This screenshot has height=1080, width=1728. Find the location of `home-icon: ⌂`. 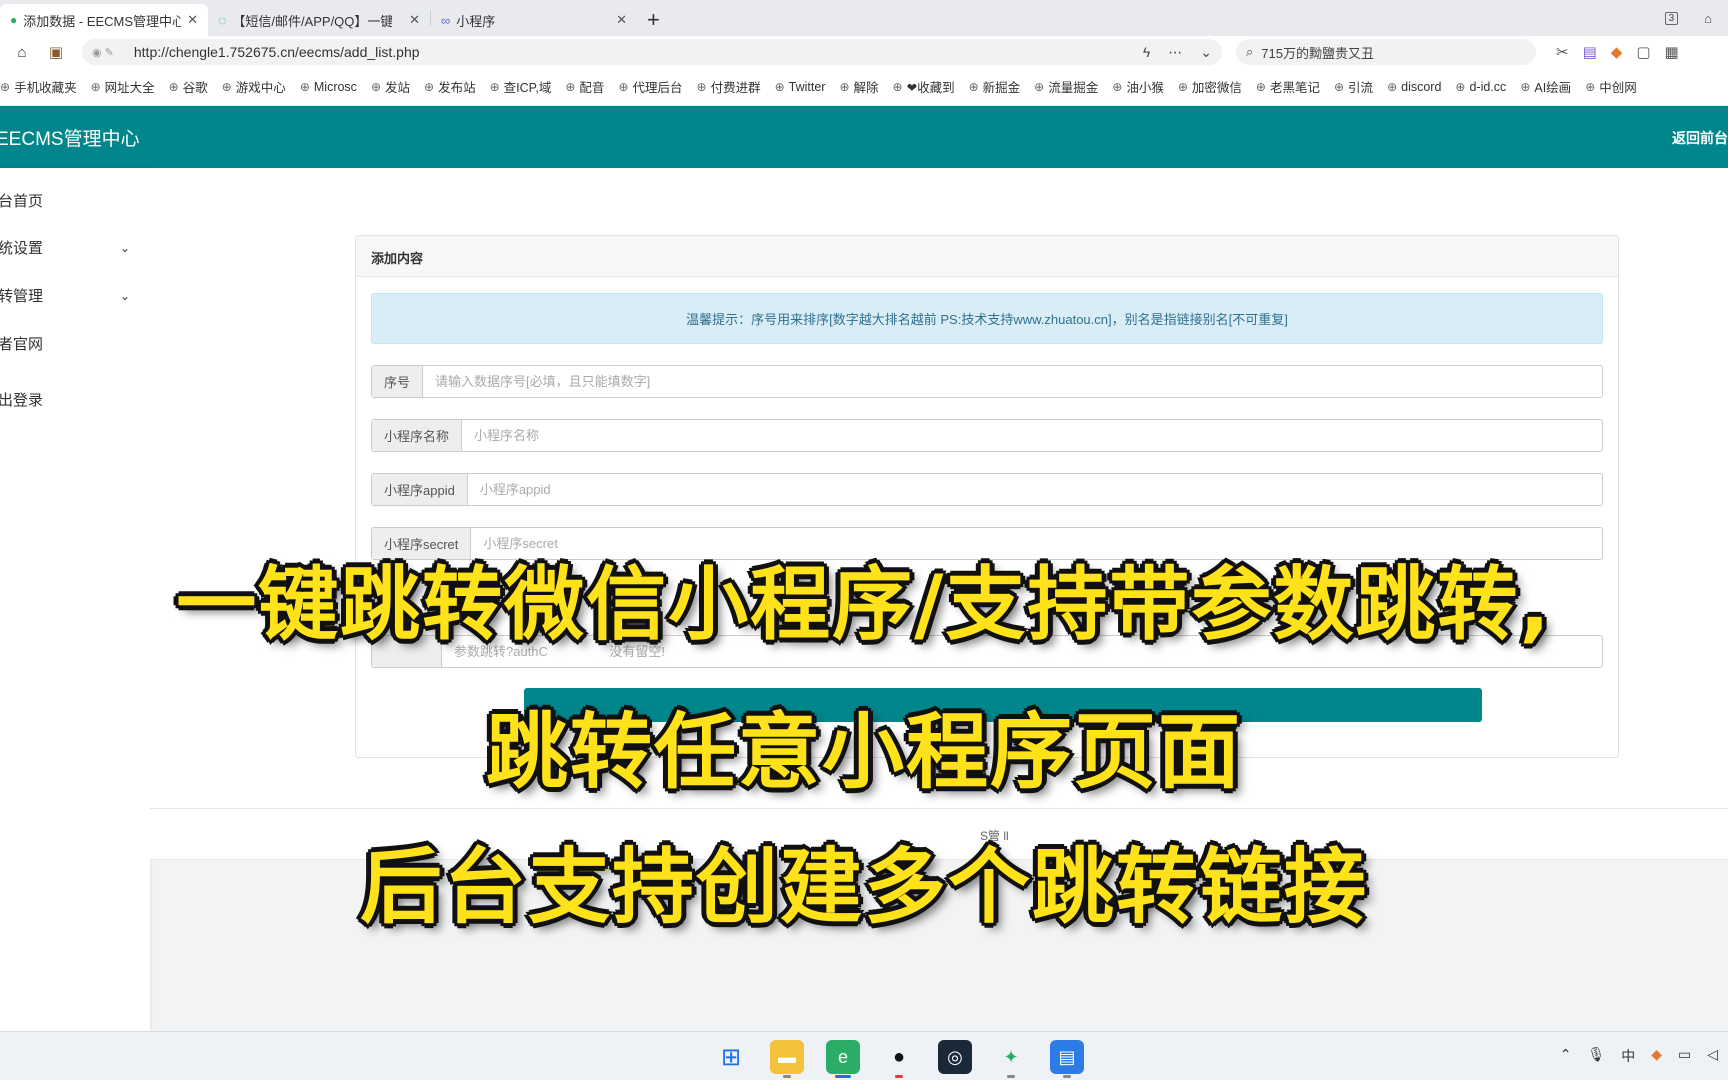

home-icon: ⌂ is located at coordinates (22, 52).